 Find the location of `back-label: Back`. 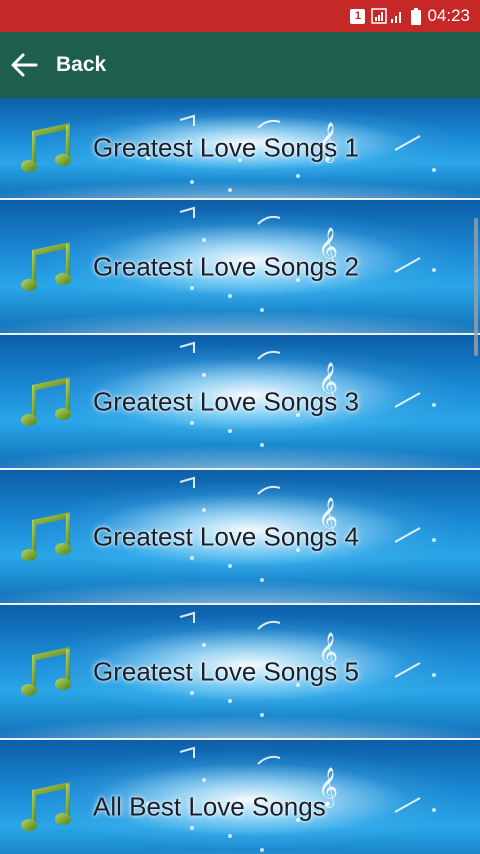

back-label: Back is located at coordinates (81, 64).